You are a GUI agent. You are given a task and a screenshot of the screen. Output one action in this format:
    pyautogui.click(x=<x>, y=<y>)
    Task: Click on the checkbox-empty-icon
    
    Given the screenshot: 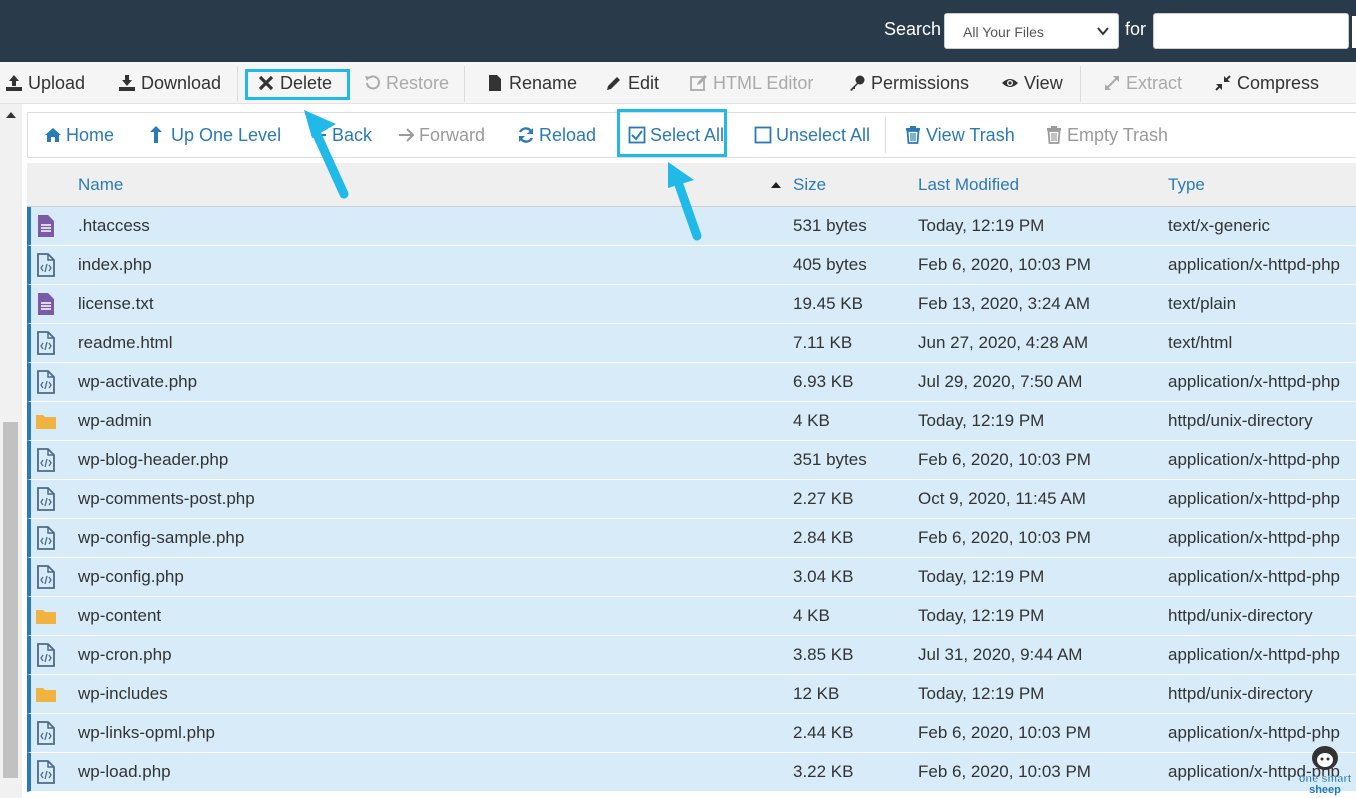 What is the action you would take?
    pyautogui.click(x=763, y=135)
    